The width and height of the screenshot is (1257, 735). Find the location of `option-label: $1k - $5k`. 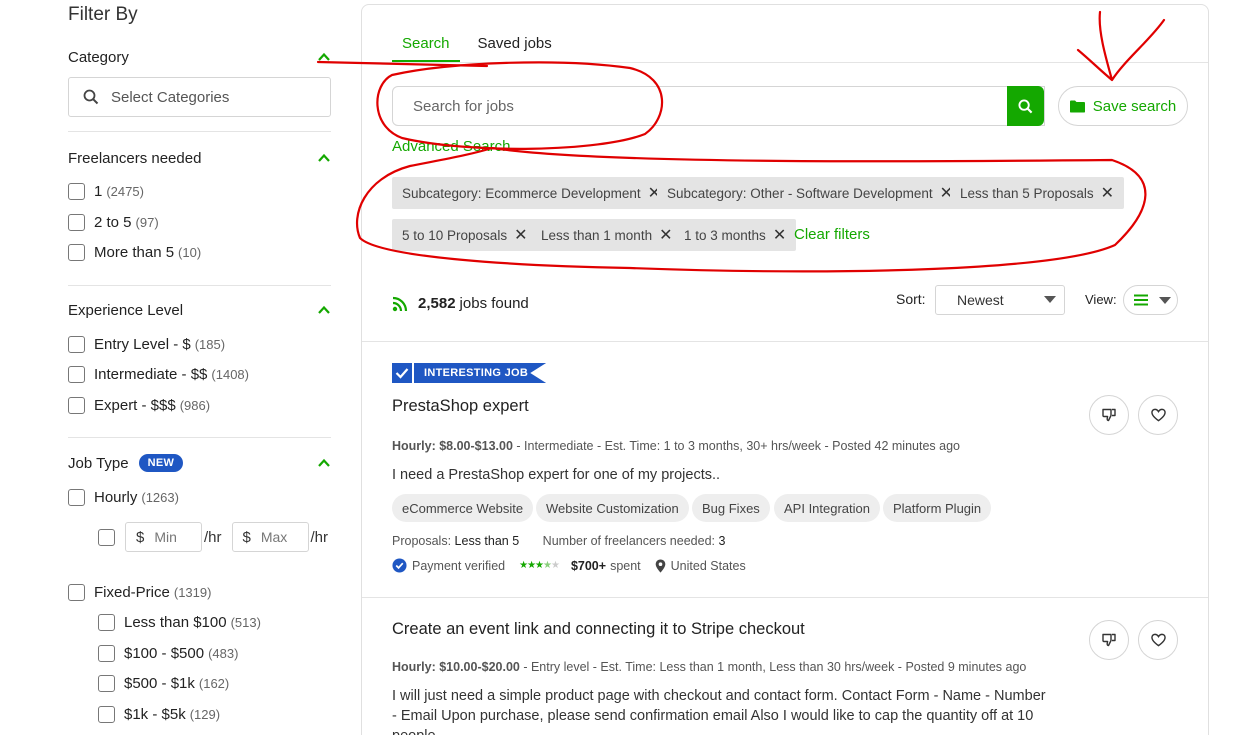

option-label: $1k - $5k is located at coordinates (155, 714).